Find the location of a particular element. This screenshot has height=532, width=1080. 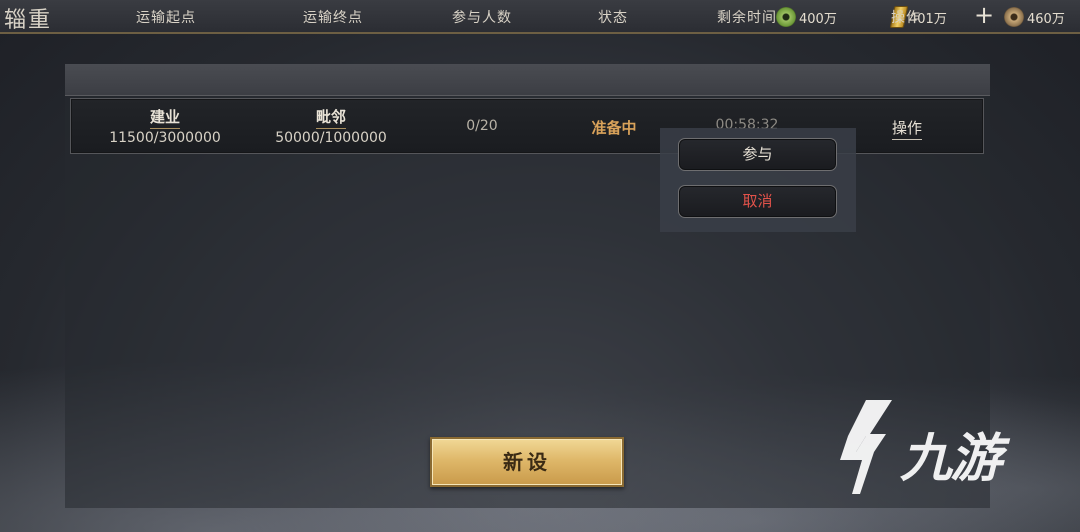

column-header-status: 状态 is located at coordinates (613, 18).